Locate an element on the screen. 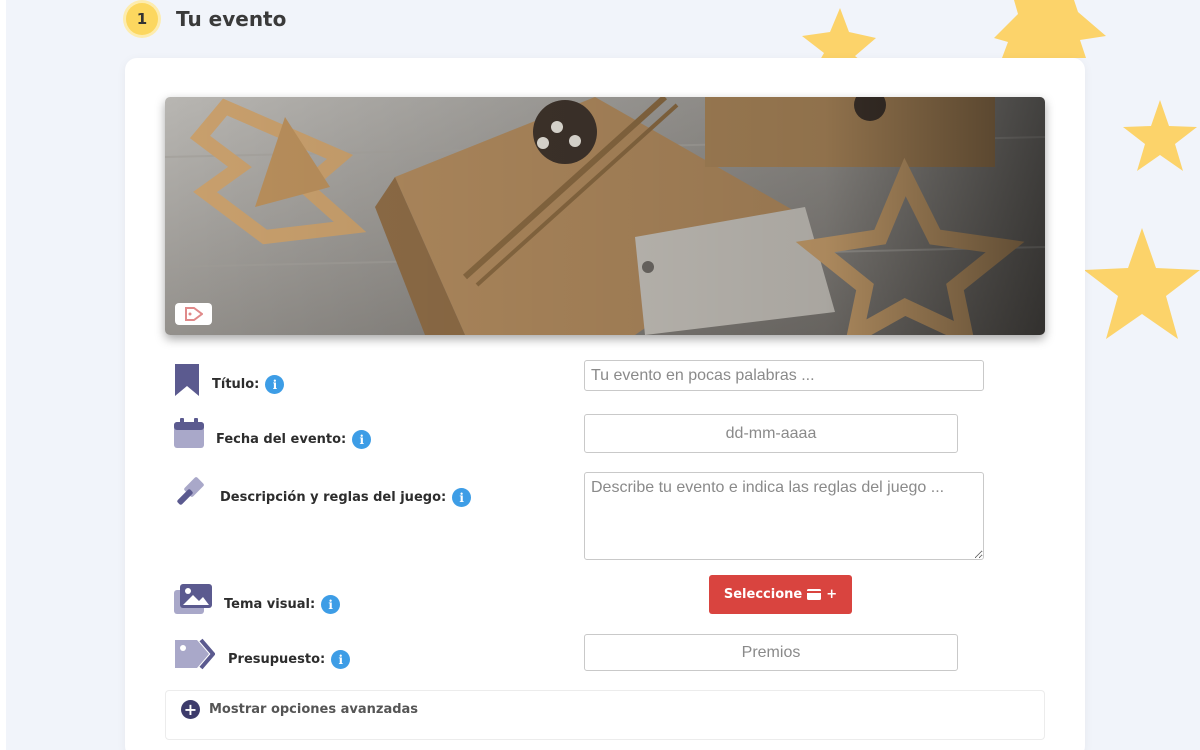 Image resolution: width=1200 pixels, height=750 pixels. select-theme-button-label: Seleccione is located at coordinates (763, 594).